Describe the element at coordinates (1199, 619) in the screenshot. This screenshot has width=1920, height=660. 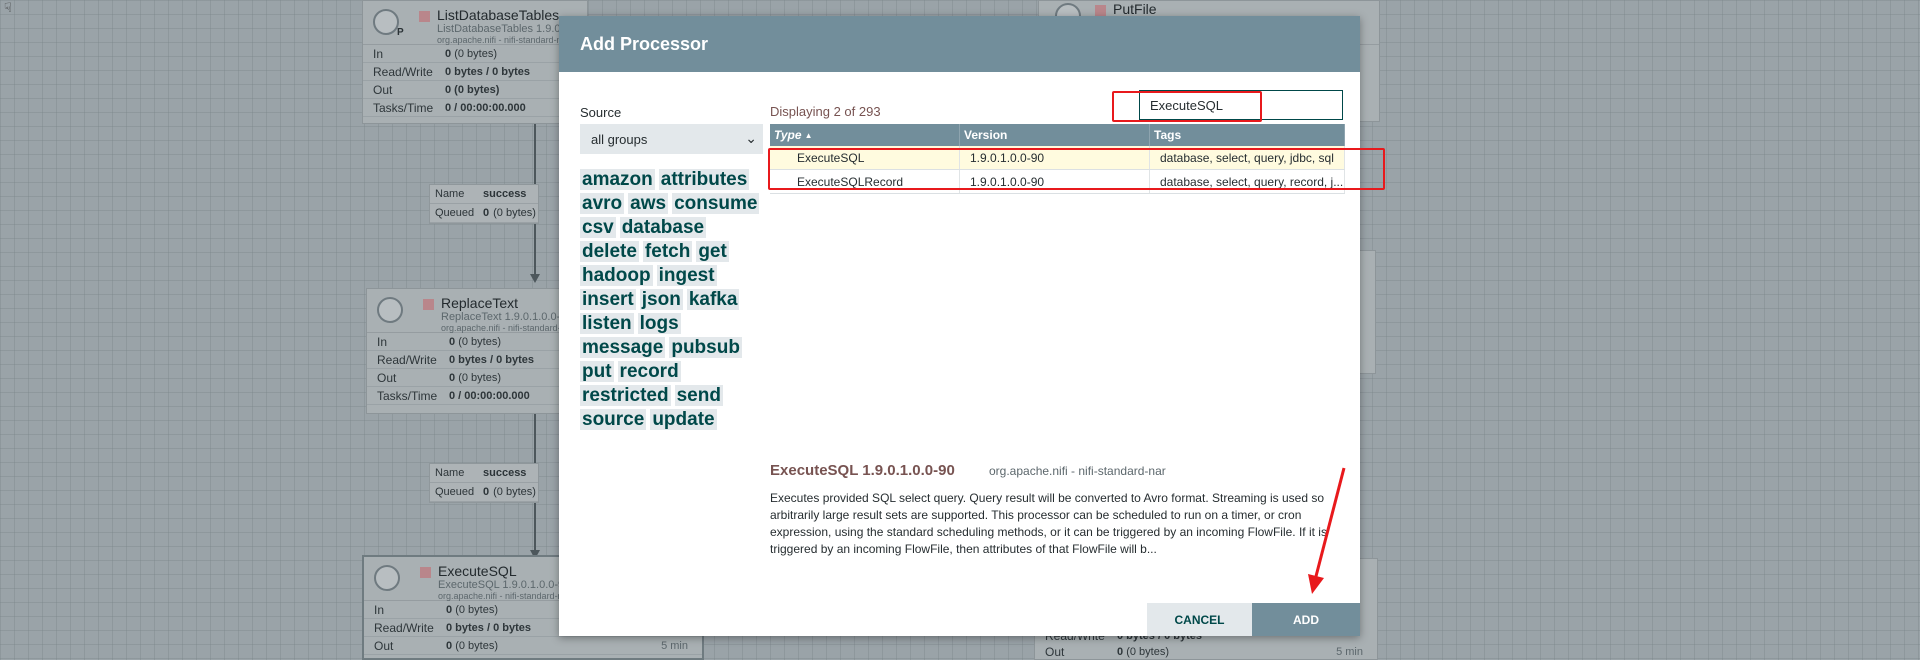
I see `cancel-button: CANCEL` at that location.